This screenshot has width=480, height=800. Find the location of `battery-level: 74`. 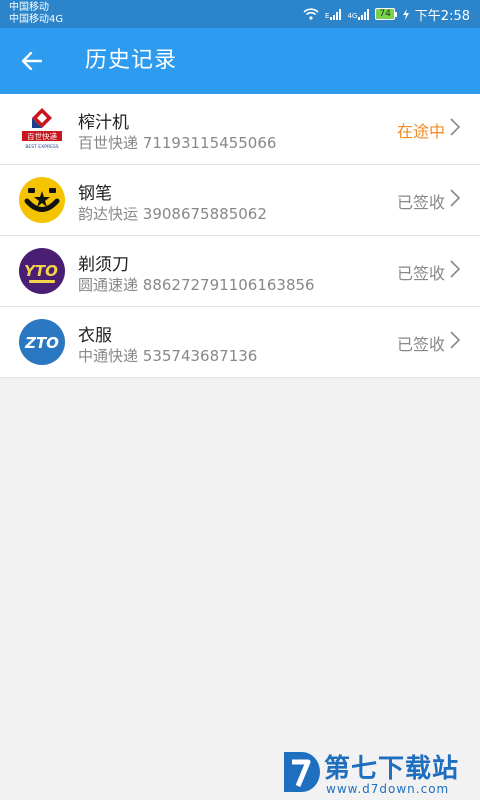

battery-level: 74 is located at coordinates (385, 14).